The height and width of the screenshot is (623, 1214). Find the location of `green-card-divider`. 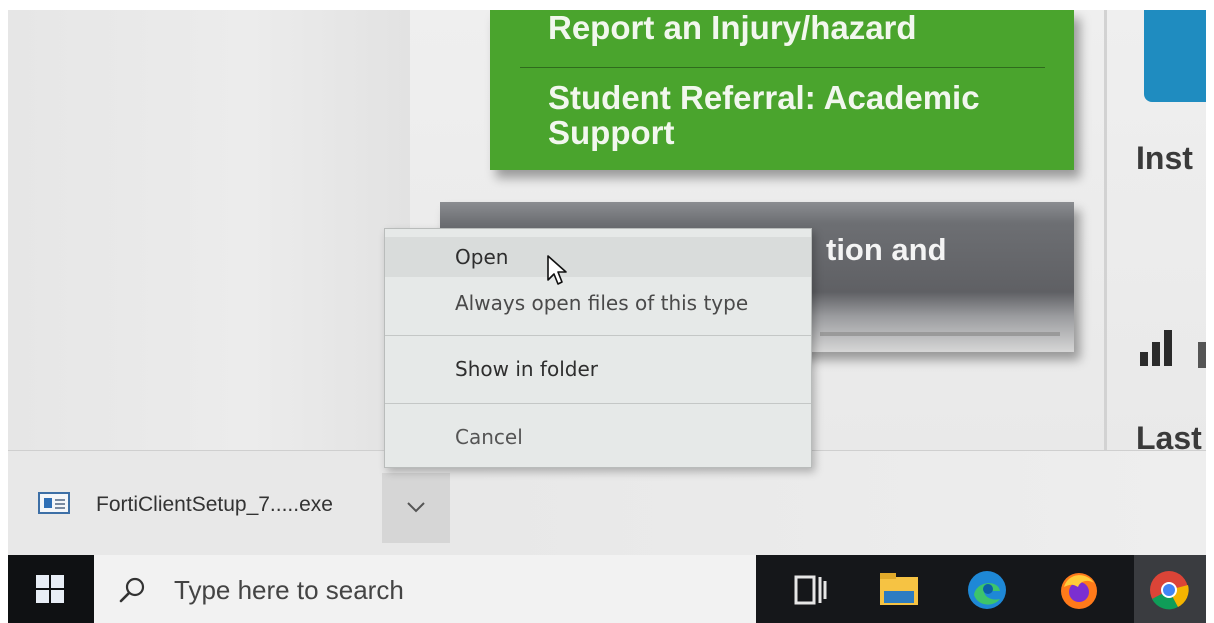

green-card-divider is located at coordinates (782, 67).